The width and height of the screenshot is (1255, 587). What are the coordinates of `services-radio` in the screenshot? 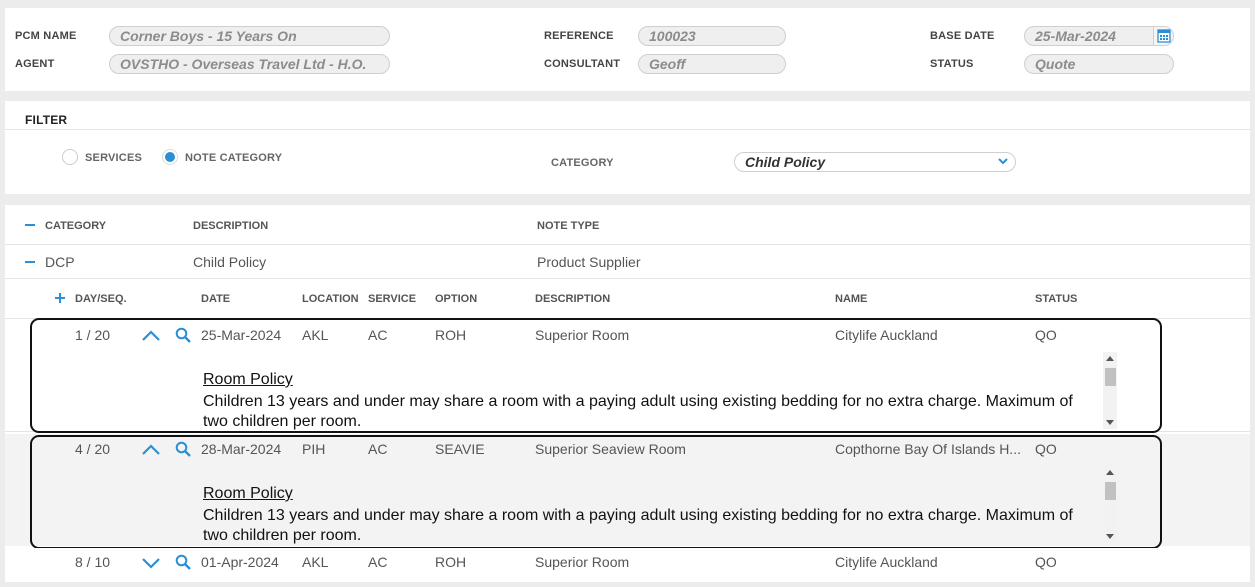 It's located at (70, 157).